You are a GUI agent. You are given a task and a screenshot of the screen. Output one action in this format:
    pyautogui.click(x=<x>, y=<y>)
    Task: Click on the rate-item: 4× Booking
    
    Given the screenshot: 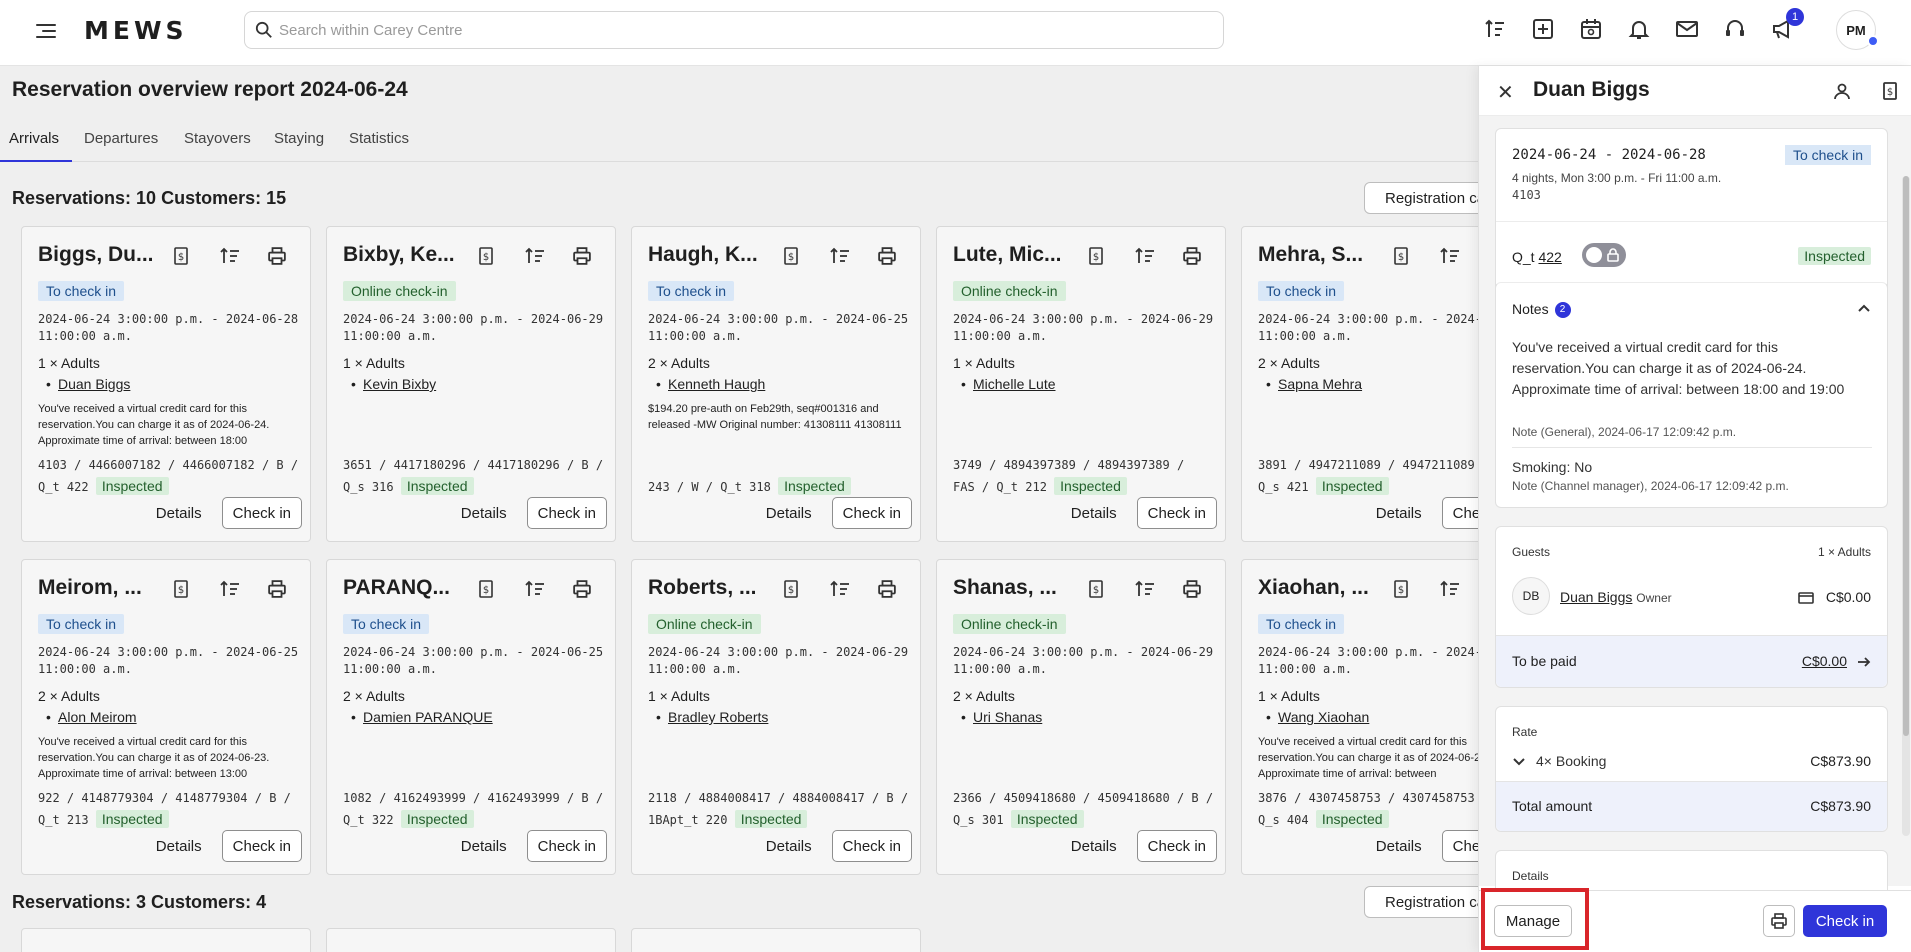 What is the action you would take?
    pyautogui.click(x=1571, y=761)
    